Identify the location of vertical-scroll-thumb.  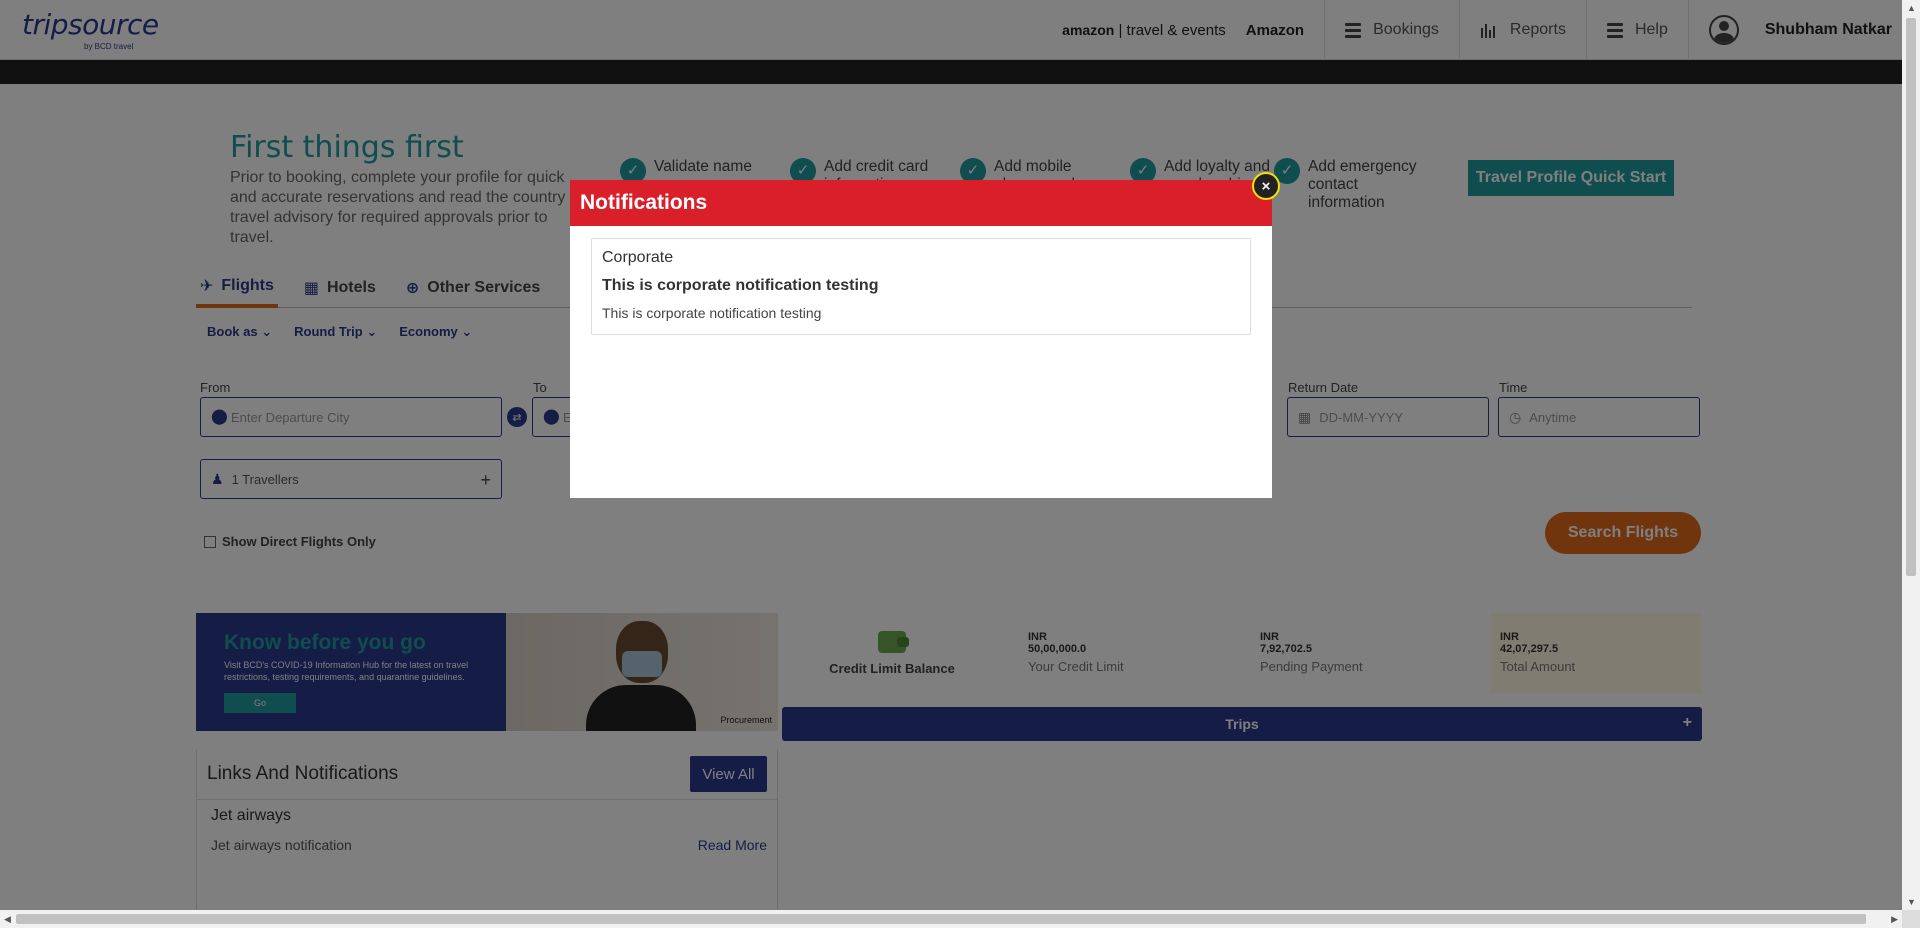
(1911, 297).